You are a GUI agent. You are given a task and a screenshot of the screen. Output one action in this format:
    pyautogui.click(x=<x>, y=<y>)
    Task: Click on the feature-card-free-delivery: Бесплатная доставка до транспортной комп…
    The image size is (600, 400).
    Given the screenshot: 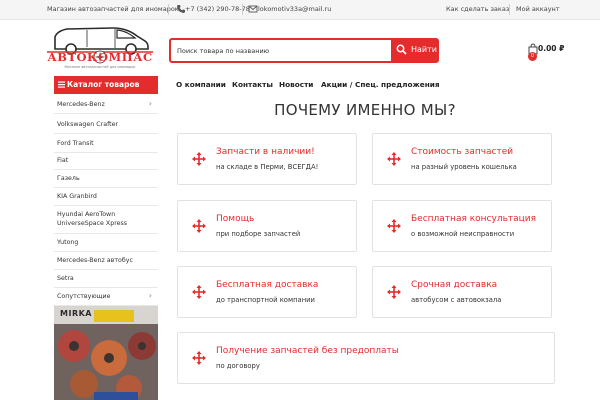 What is the action you would take?
    pyautogui.click(x=267, y=292)
    